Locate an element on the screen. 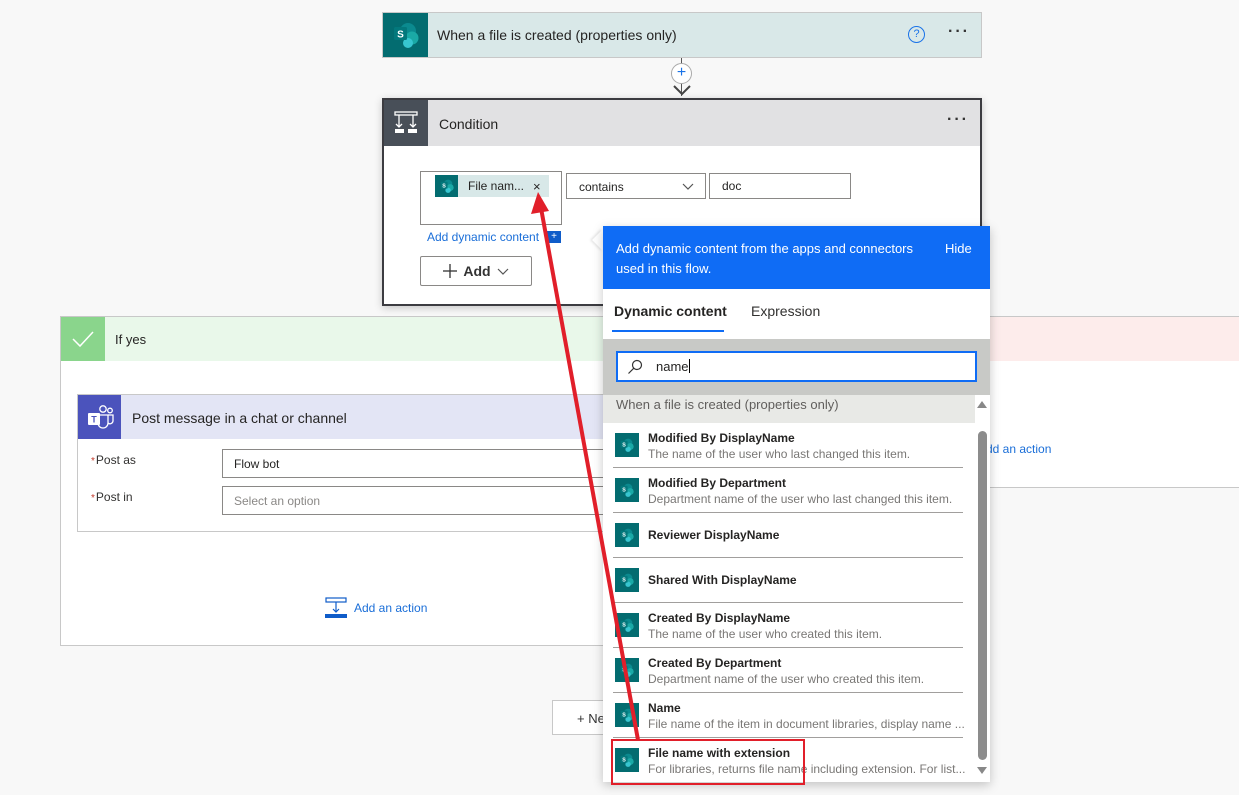  group-header: When a file is created (properties only) is located at coordinates (789, 409).